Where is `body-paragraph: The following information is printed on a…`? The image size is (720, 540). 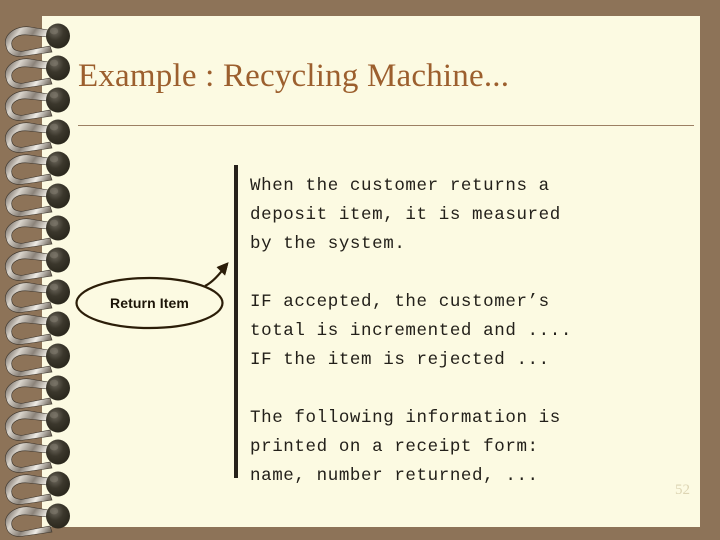 body-paragraph: The following information is printed on a… is located at coordinates (470, 447).